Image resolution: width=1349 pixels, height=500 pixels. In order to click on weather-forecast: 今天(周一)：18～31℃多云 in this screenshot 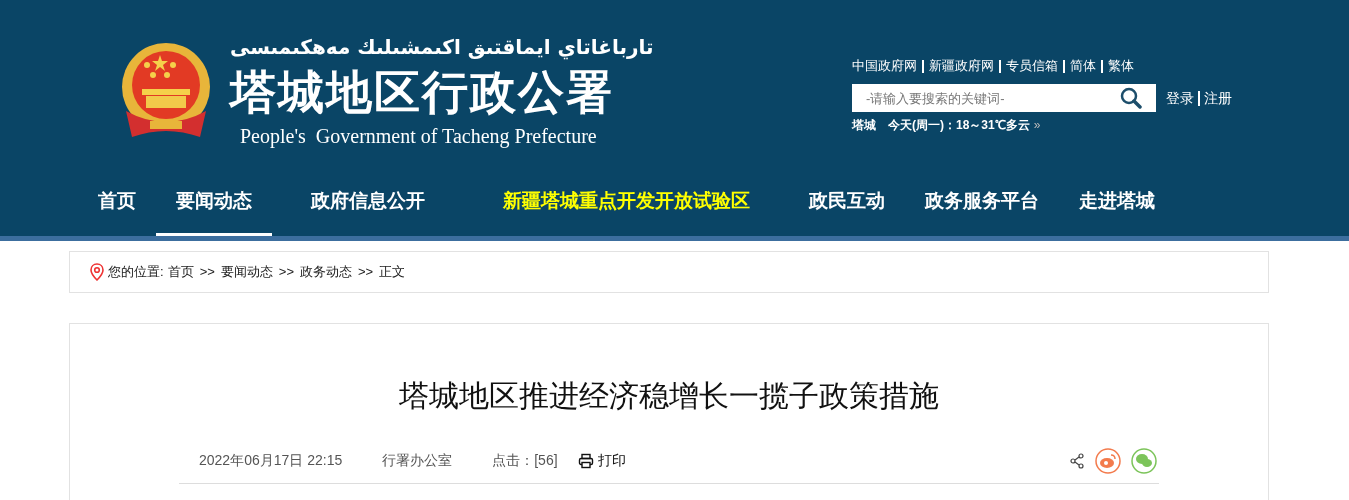, I will do `click(959, 125)`.